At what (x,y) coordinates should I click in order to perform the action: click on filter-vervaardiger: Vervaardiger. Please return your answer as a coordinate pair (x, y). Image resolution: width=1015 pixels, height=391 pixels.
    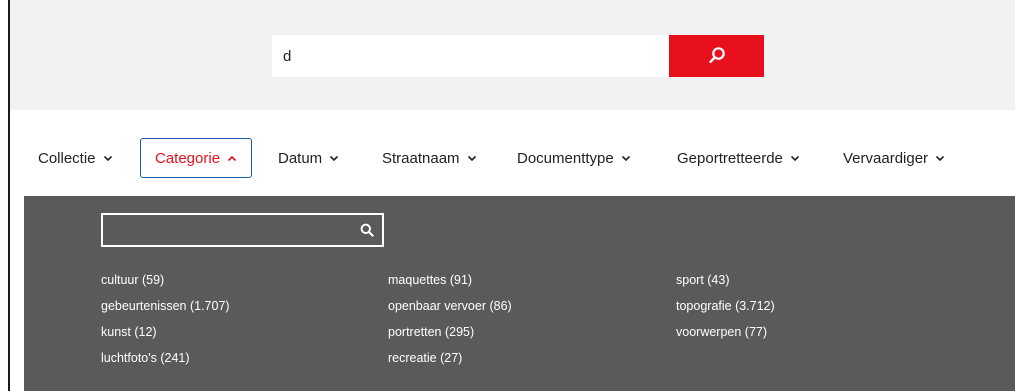
    Looking at the image, I should click on (894, 158).